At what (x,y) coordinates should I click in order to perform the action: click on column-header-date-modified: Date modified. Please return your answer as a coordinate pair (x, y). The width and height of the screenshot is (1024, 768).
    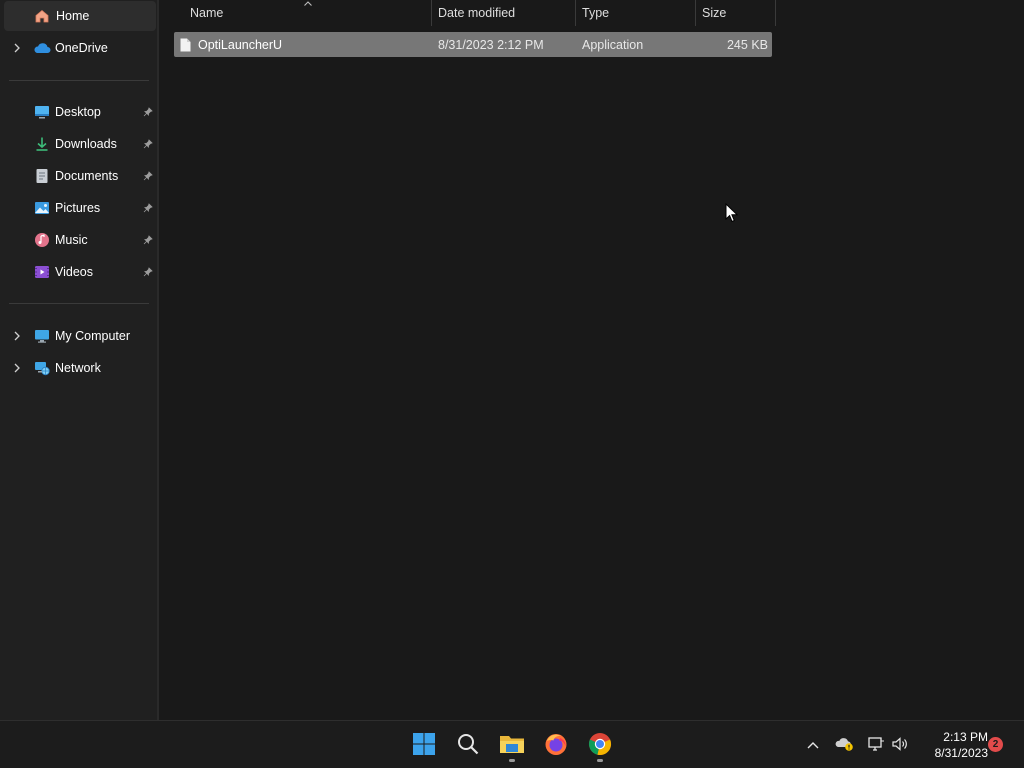
    Looking at the image, I should click on (506, 13).